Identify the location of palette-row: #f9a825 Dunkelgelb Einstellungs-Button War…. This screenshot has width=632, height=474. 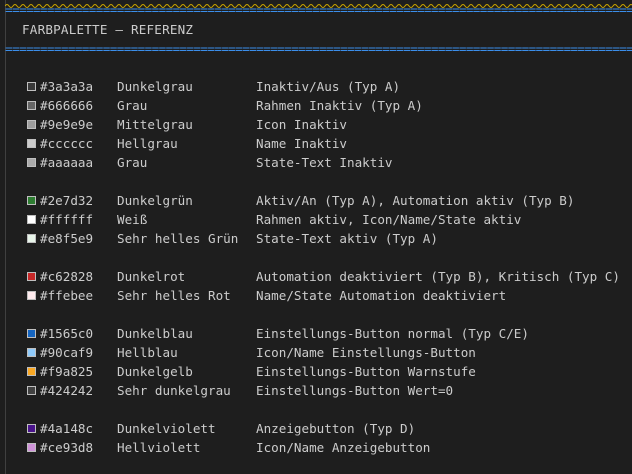
(316, 371).